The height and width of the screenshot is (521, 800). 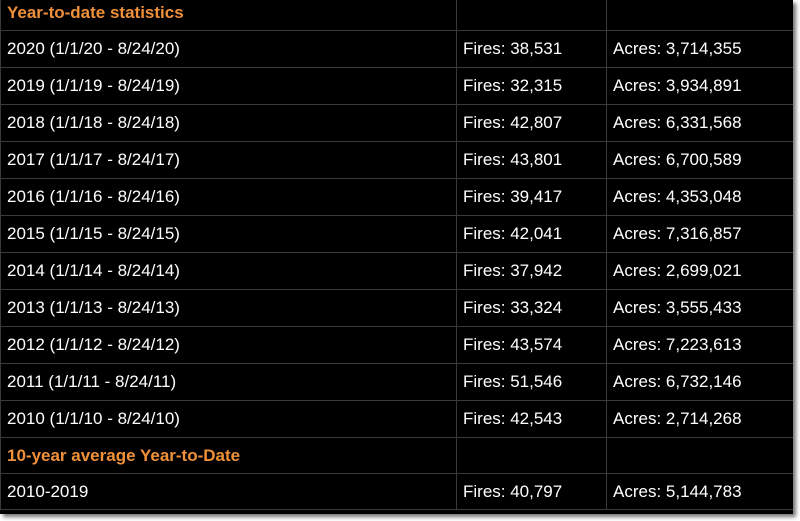 I want to click on period-cell: 2014 (1/1/14 - 8/24/14), so click(x=228, y=271).